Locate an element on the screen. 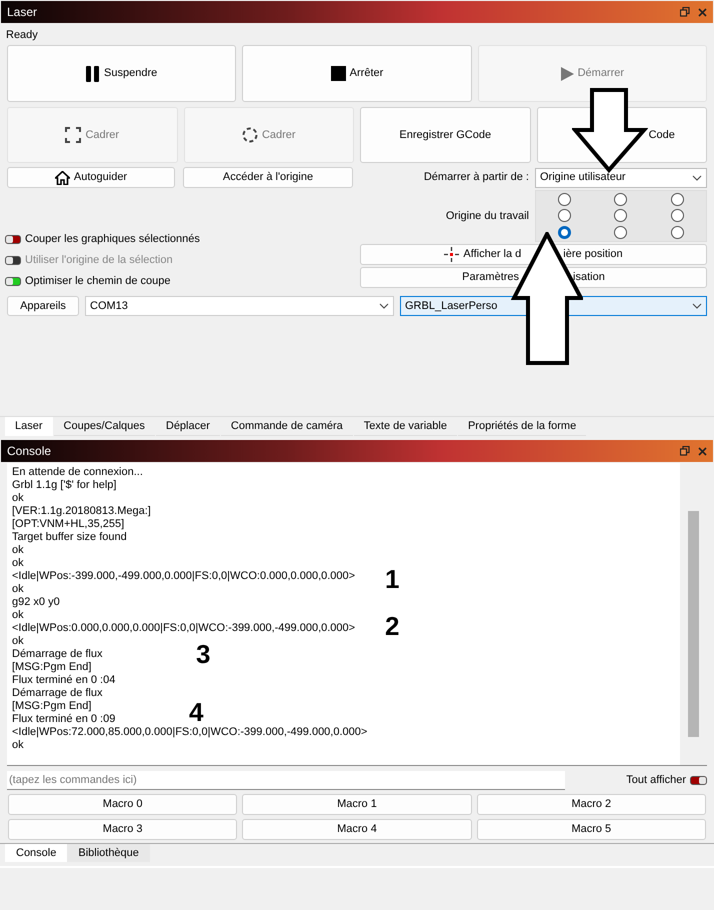  console-line: Flux terminé en 0 :04 is located at coordinates (64, 680).